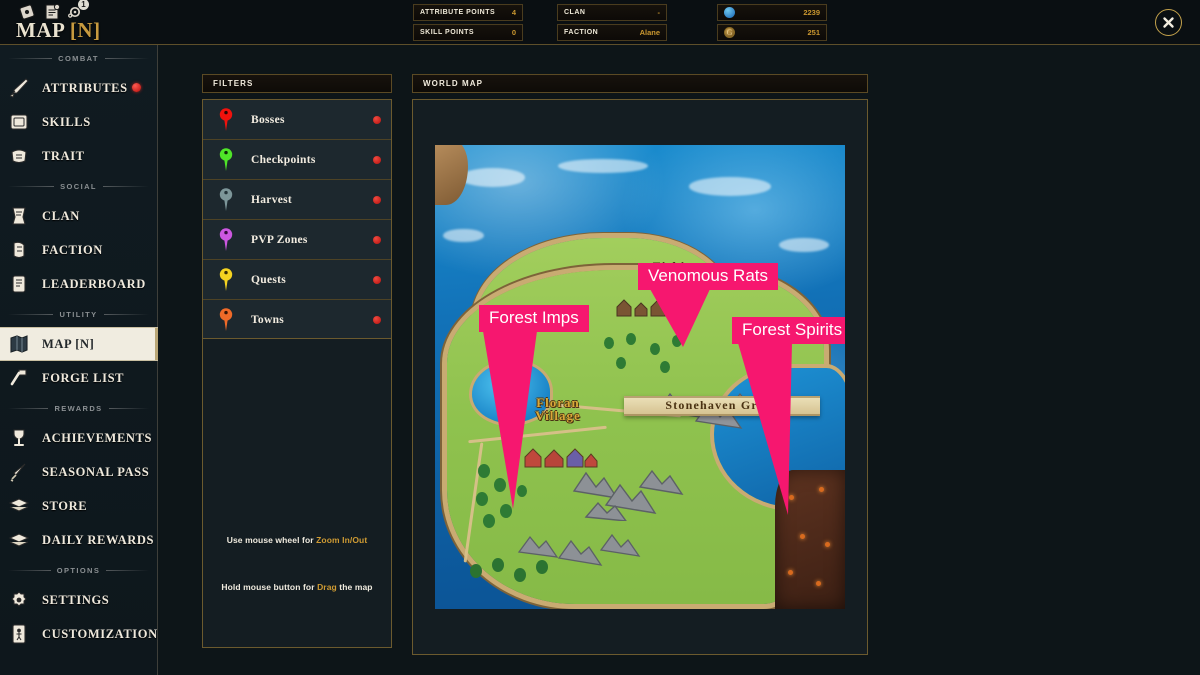 Image resolution: width=1200 pixels, height=675 pixels. Describe the element at coordinates (612, 32) in the screenshot. I see `stat-faction: FACTION Alane` at that location.